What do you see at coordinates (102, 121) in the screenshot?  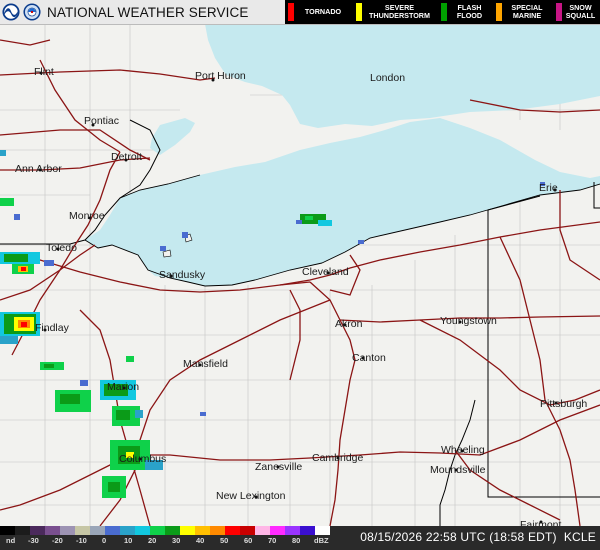 I see `city-label-pontiac: Pontiac` at bounding box center [102, 121].